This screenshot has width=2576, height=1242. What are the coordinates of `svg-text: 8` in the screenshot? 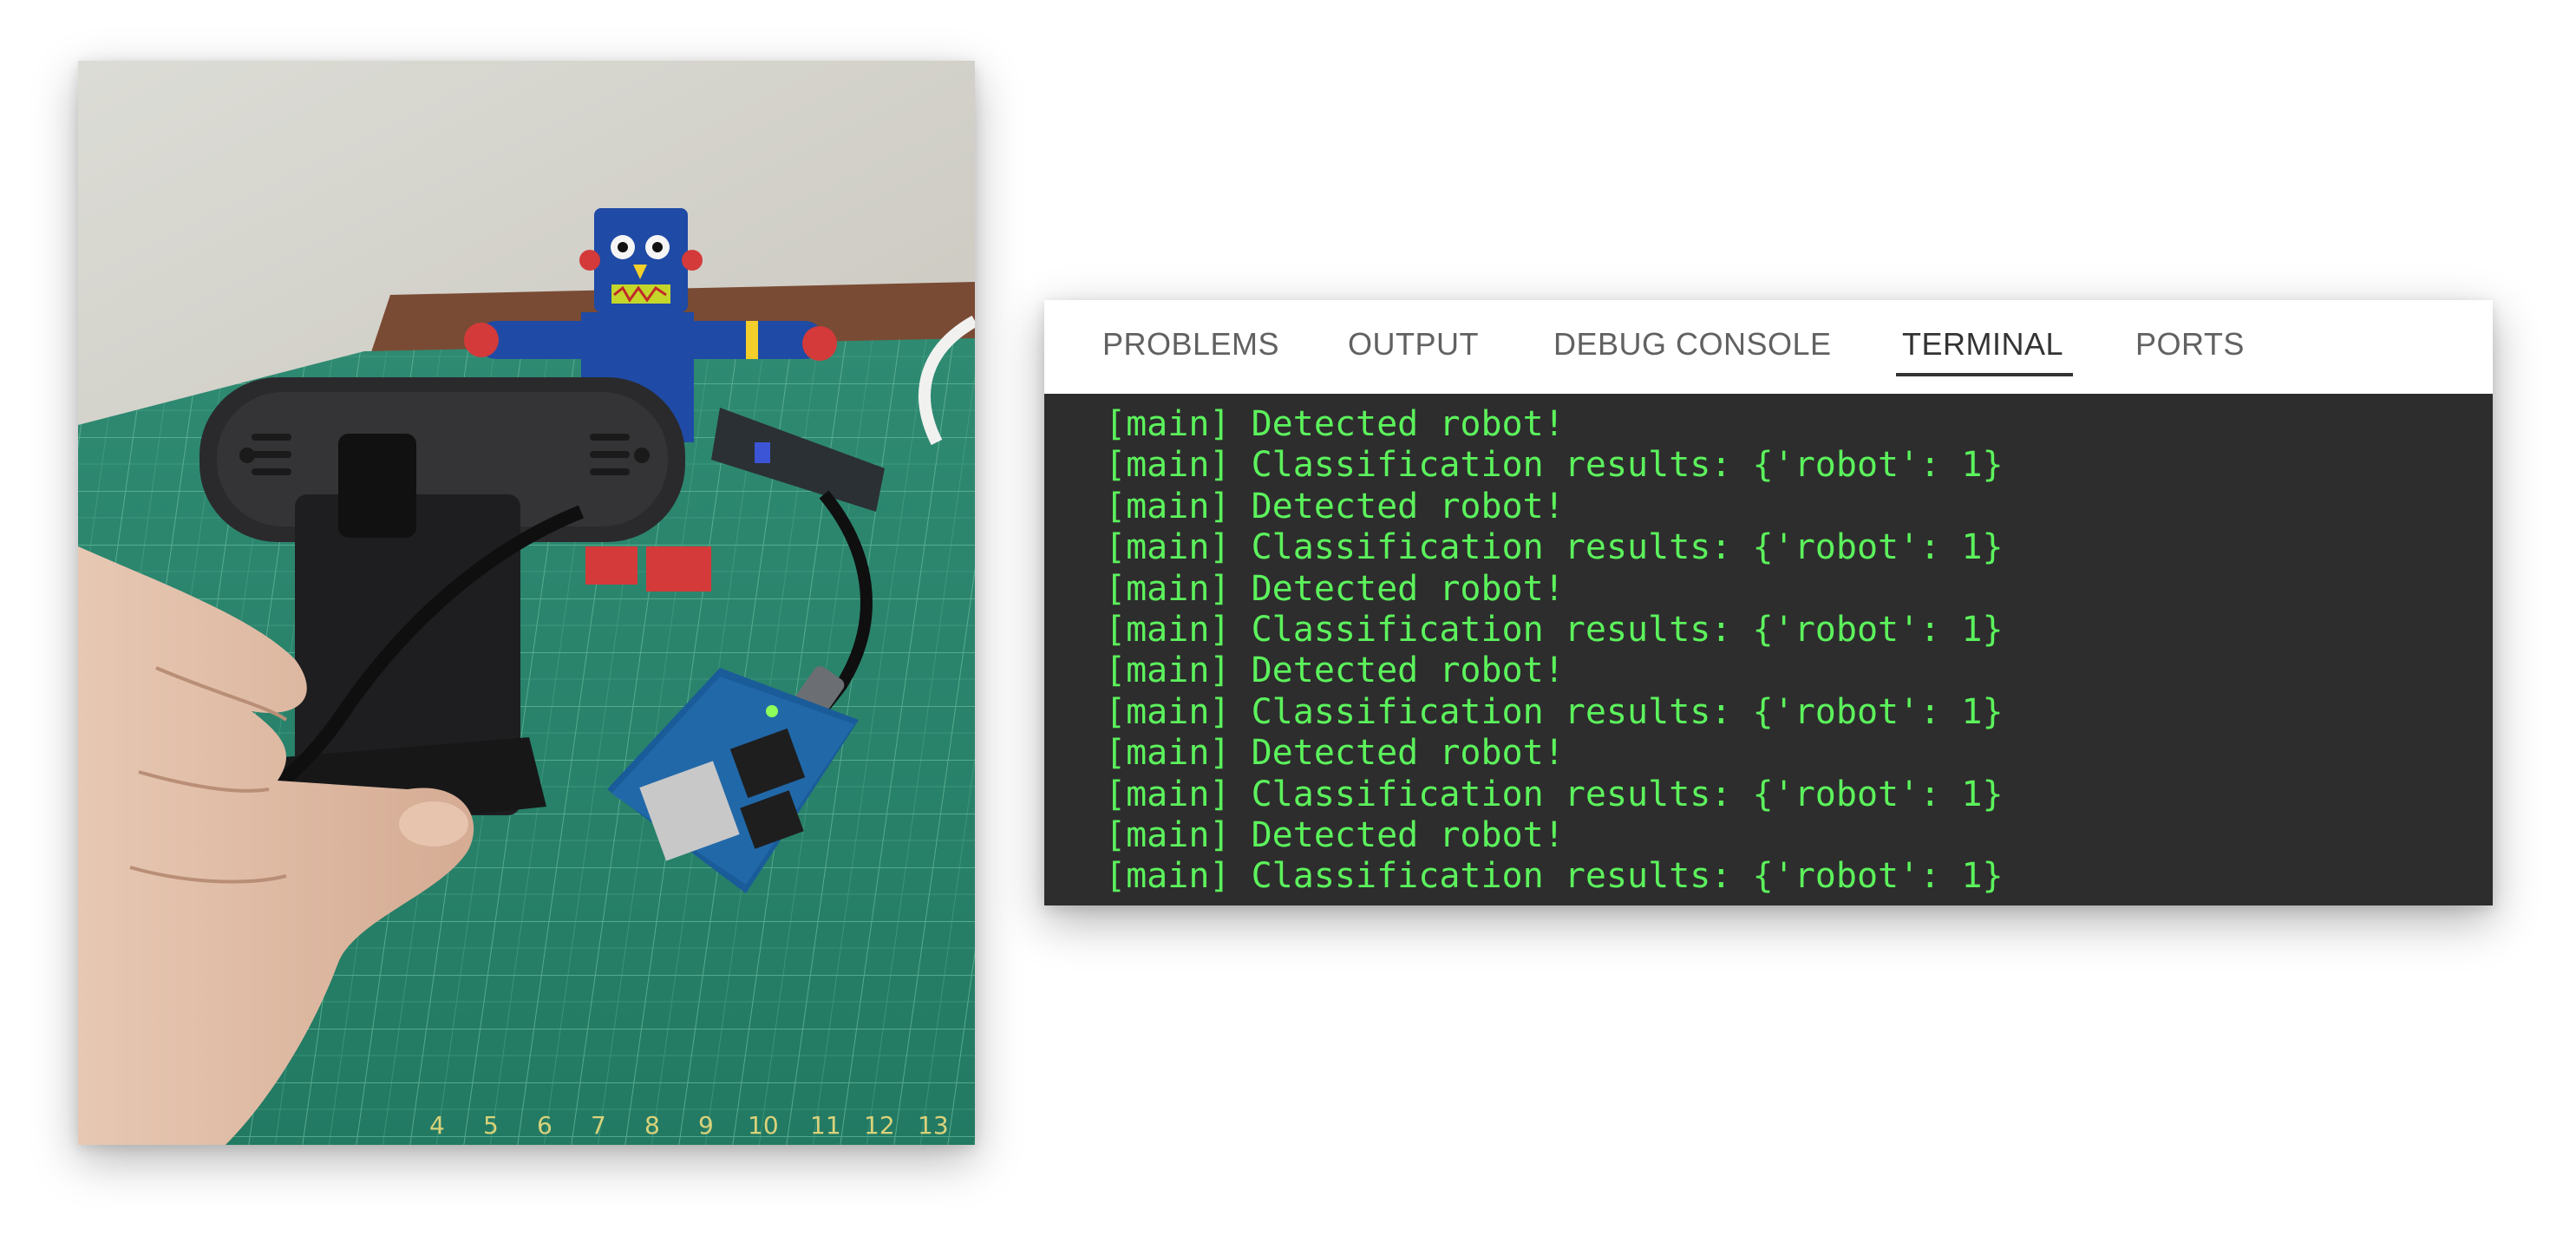 It's located at (652, 1126).